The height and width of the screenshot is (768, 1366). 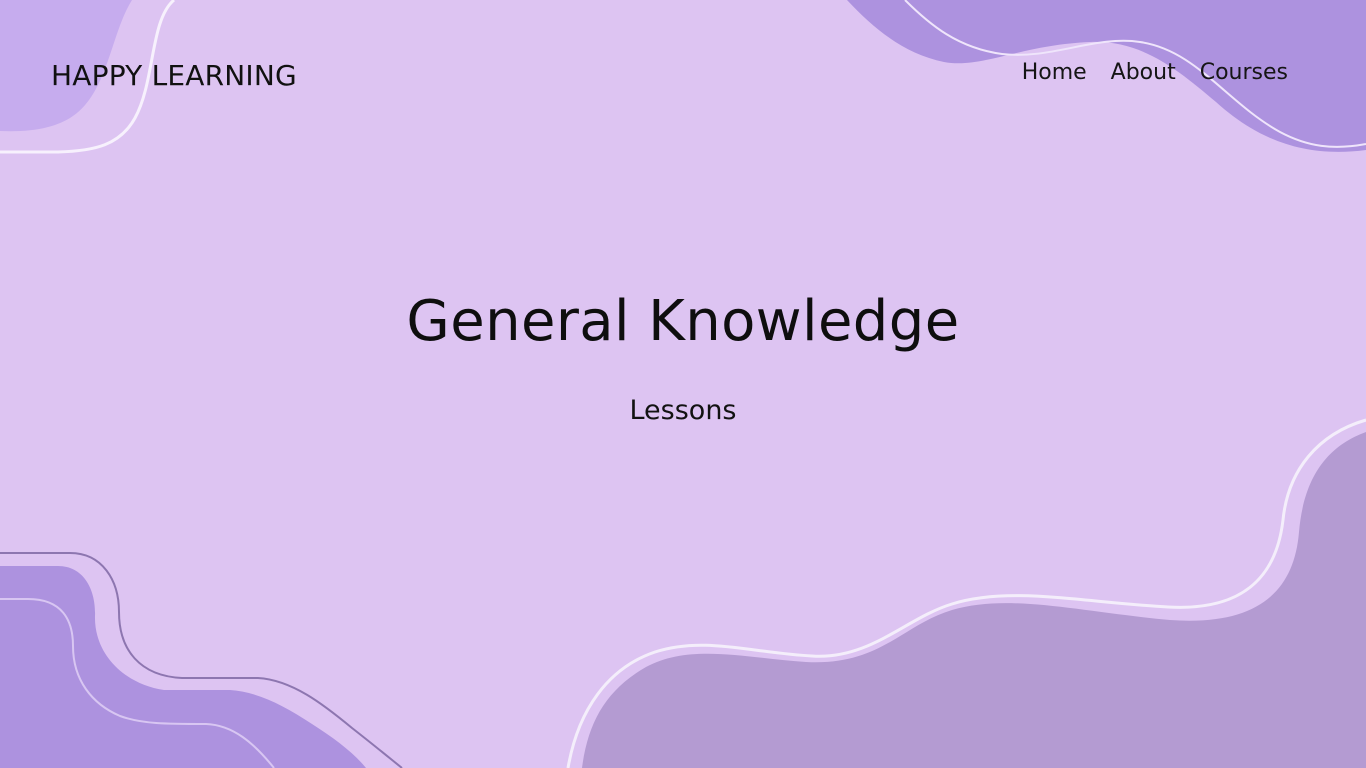 What do you see at coordinates (683, 321) in the screenshot?
I see `page-title: General Knowledge` at bounding box center [683, 321].